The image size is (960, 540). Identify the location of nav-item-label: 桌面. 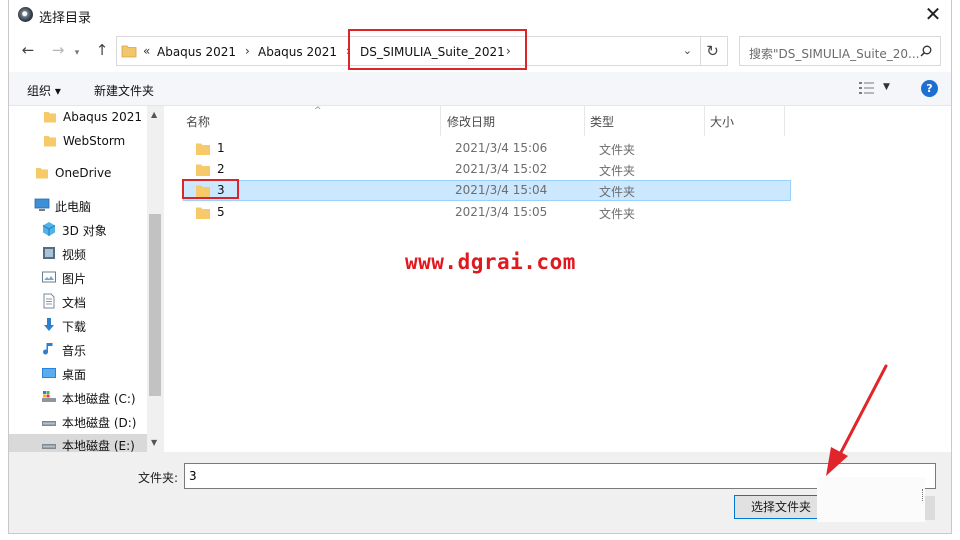
(74, 375).